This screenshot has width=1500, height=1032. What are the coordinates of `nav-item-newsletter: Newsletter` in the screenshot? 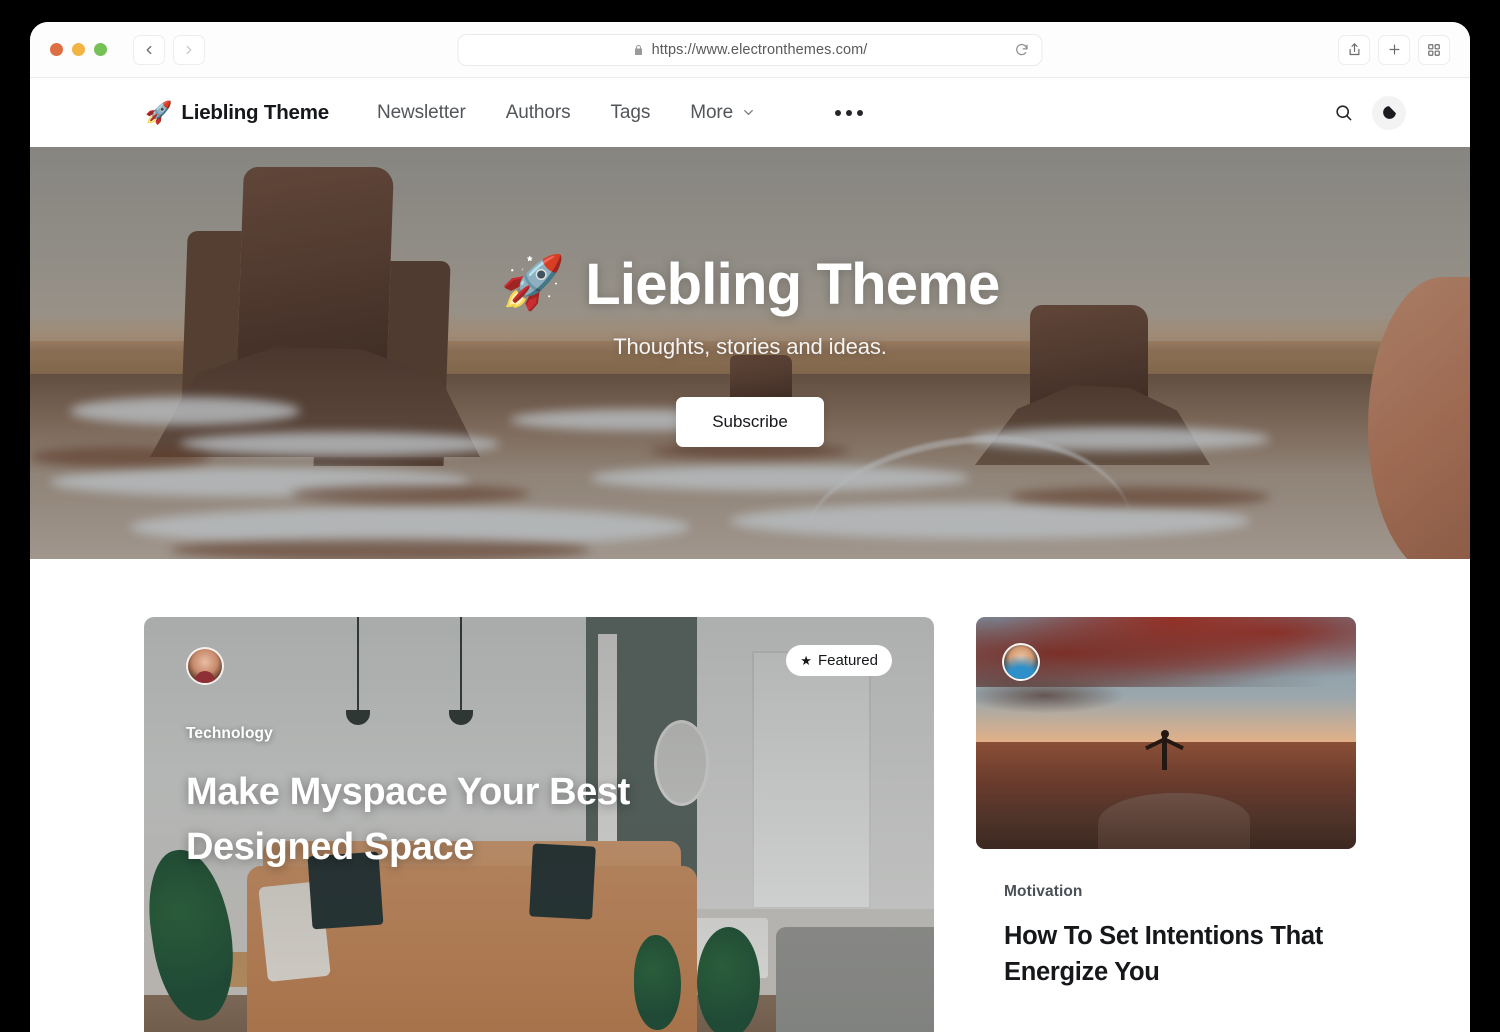 It's located at (421, 113).